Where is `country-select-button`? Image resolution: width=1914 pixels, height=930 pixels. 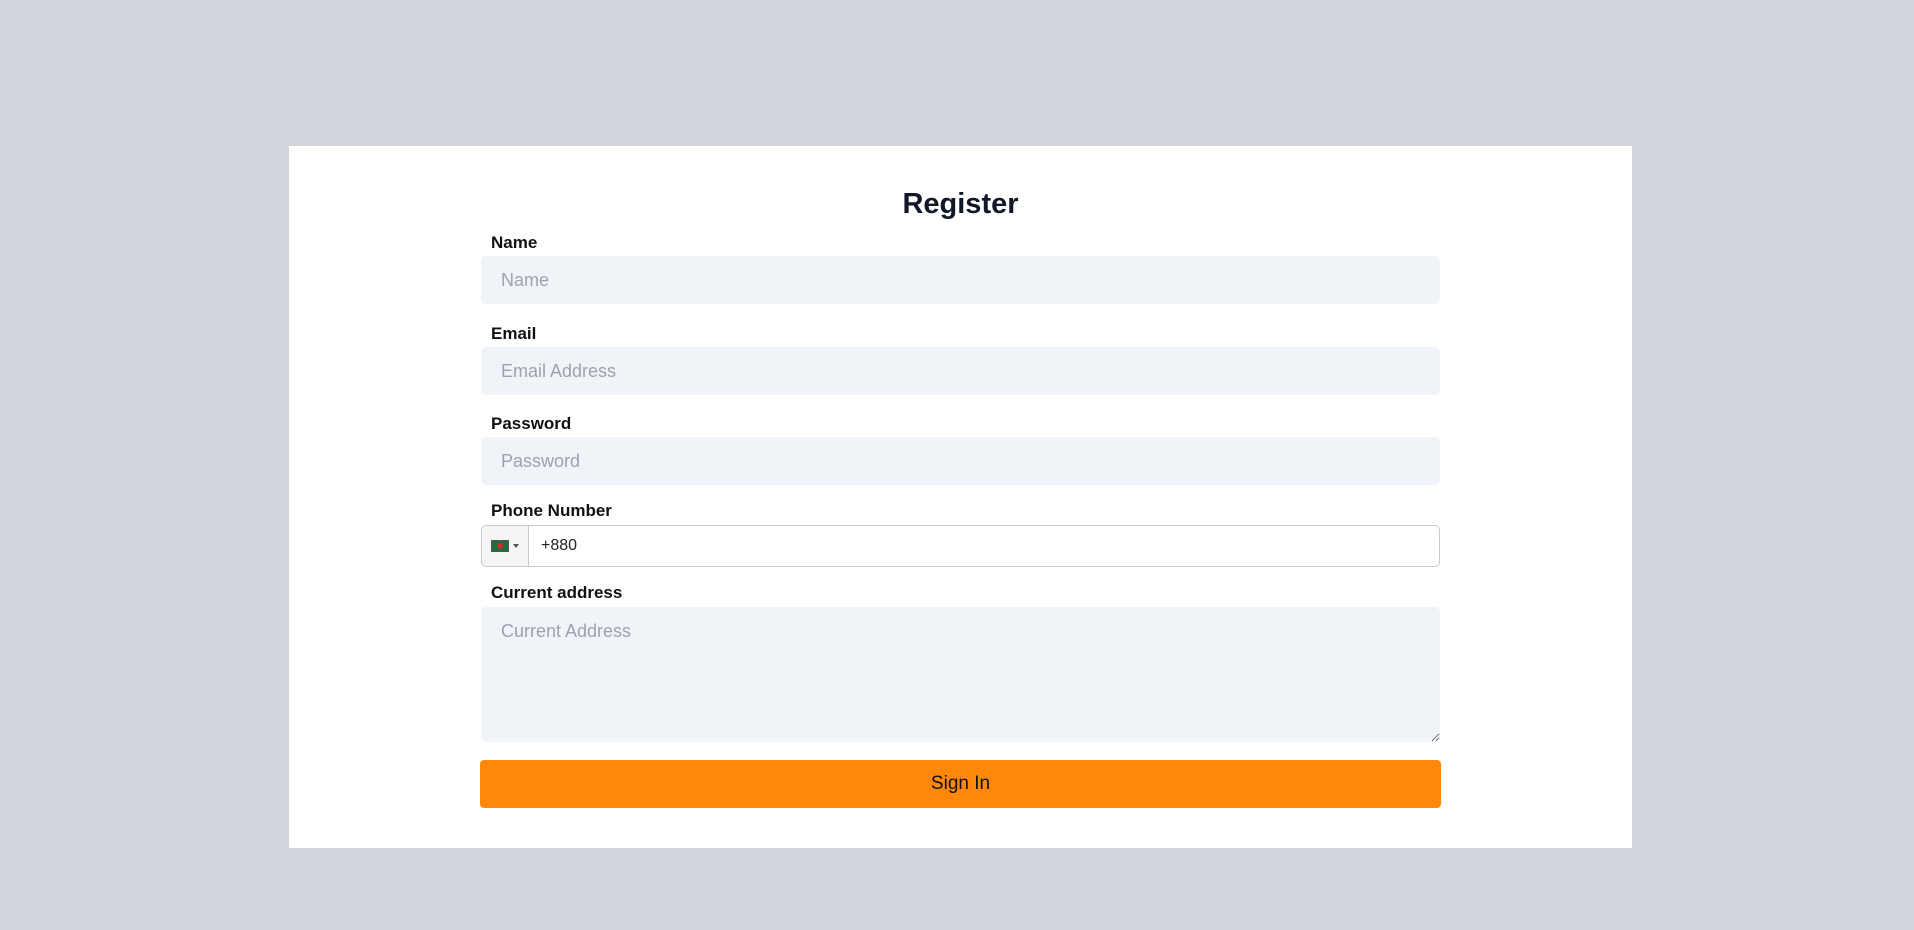 country-select-button is located at coordinates (505, 546).